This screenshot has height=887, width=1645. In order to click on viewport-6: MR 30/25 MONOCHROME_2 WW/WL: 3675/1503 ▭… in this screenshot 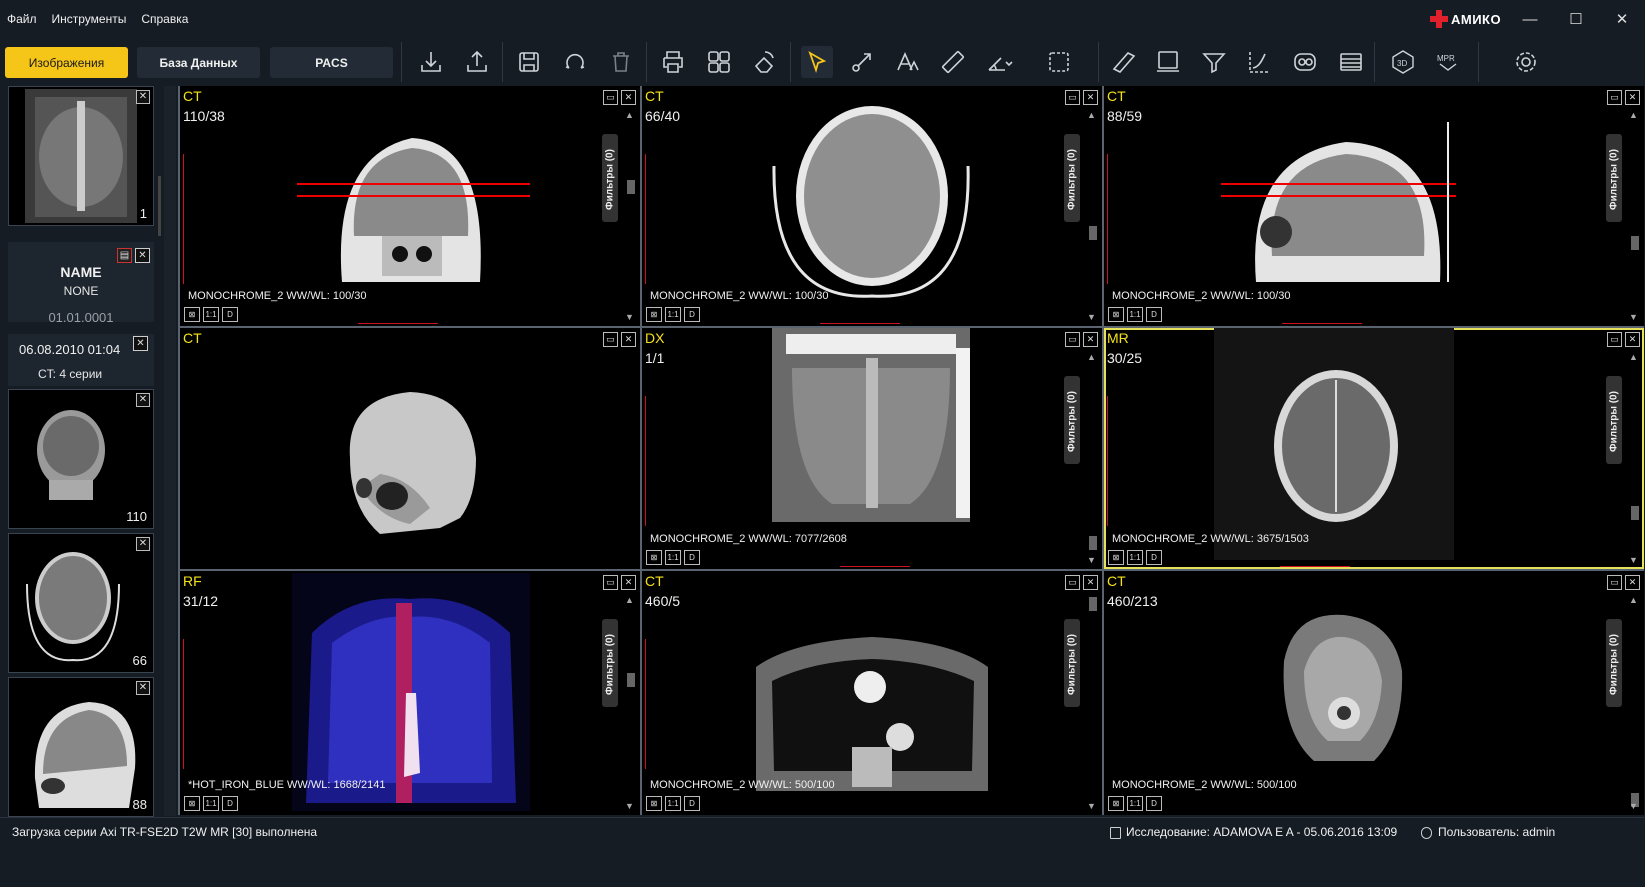, I will do `click(1374, 448)`.